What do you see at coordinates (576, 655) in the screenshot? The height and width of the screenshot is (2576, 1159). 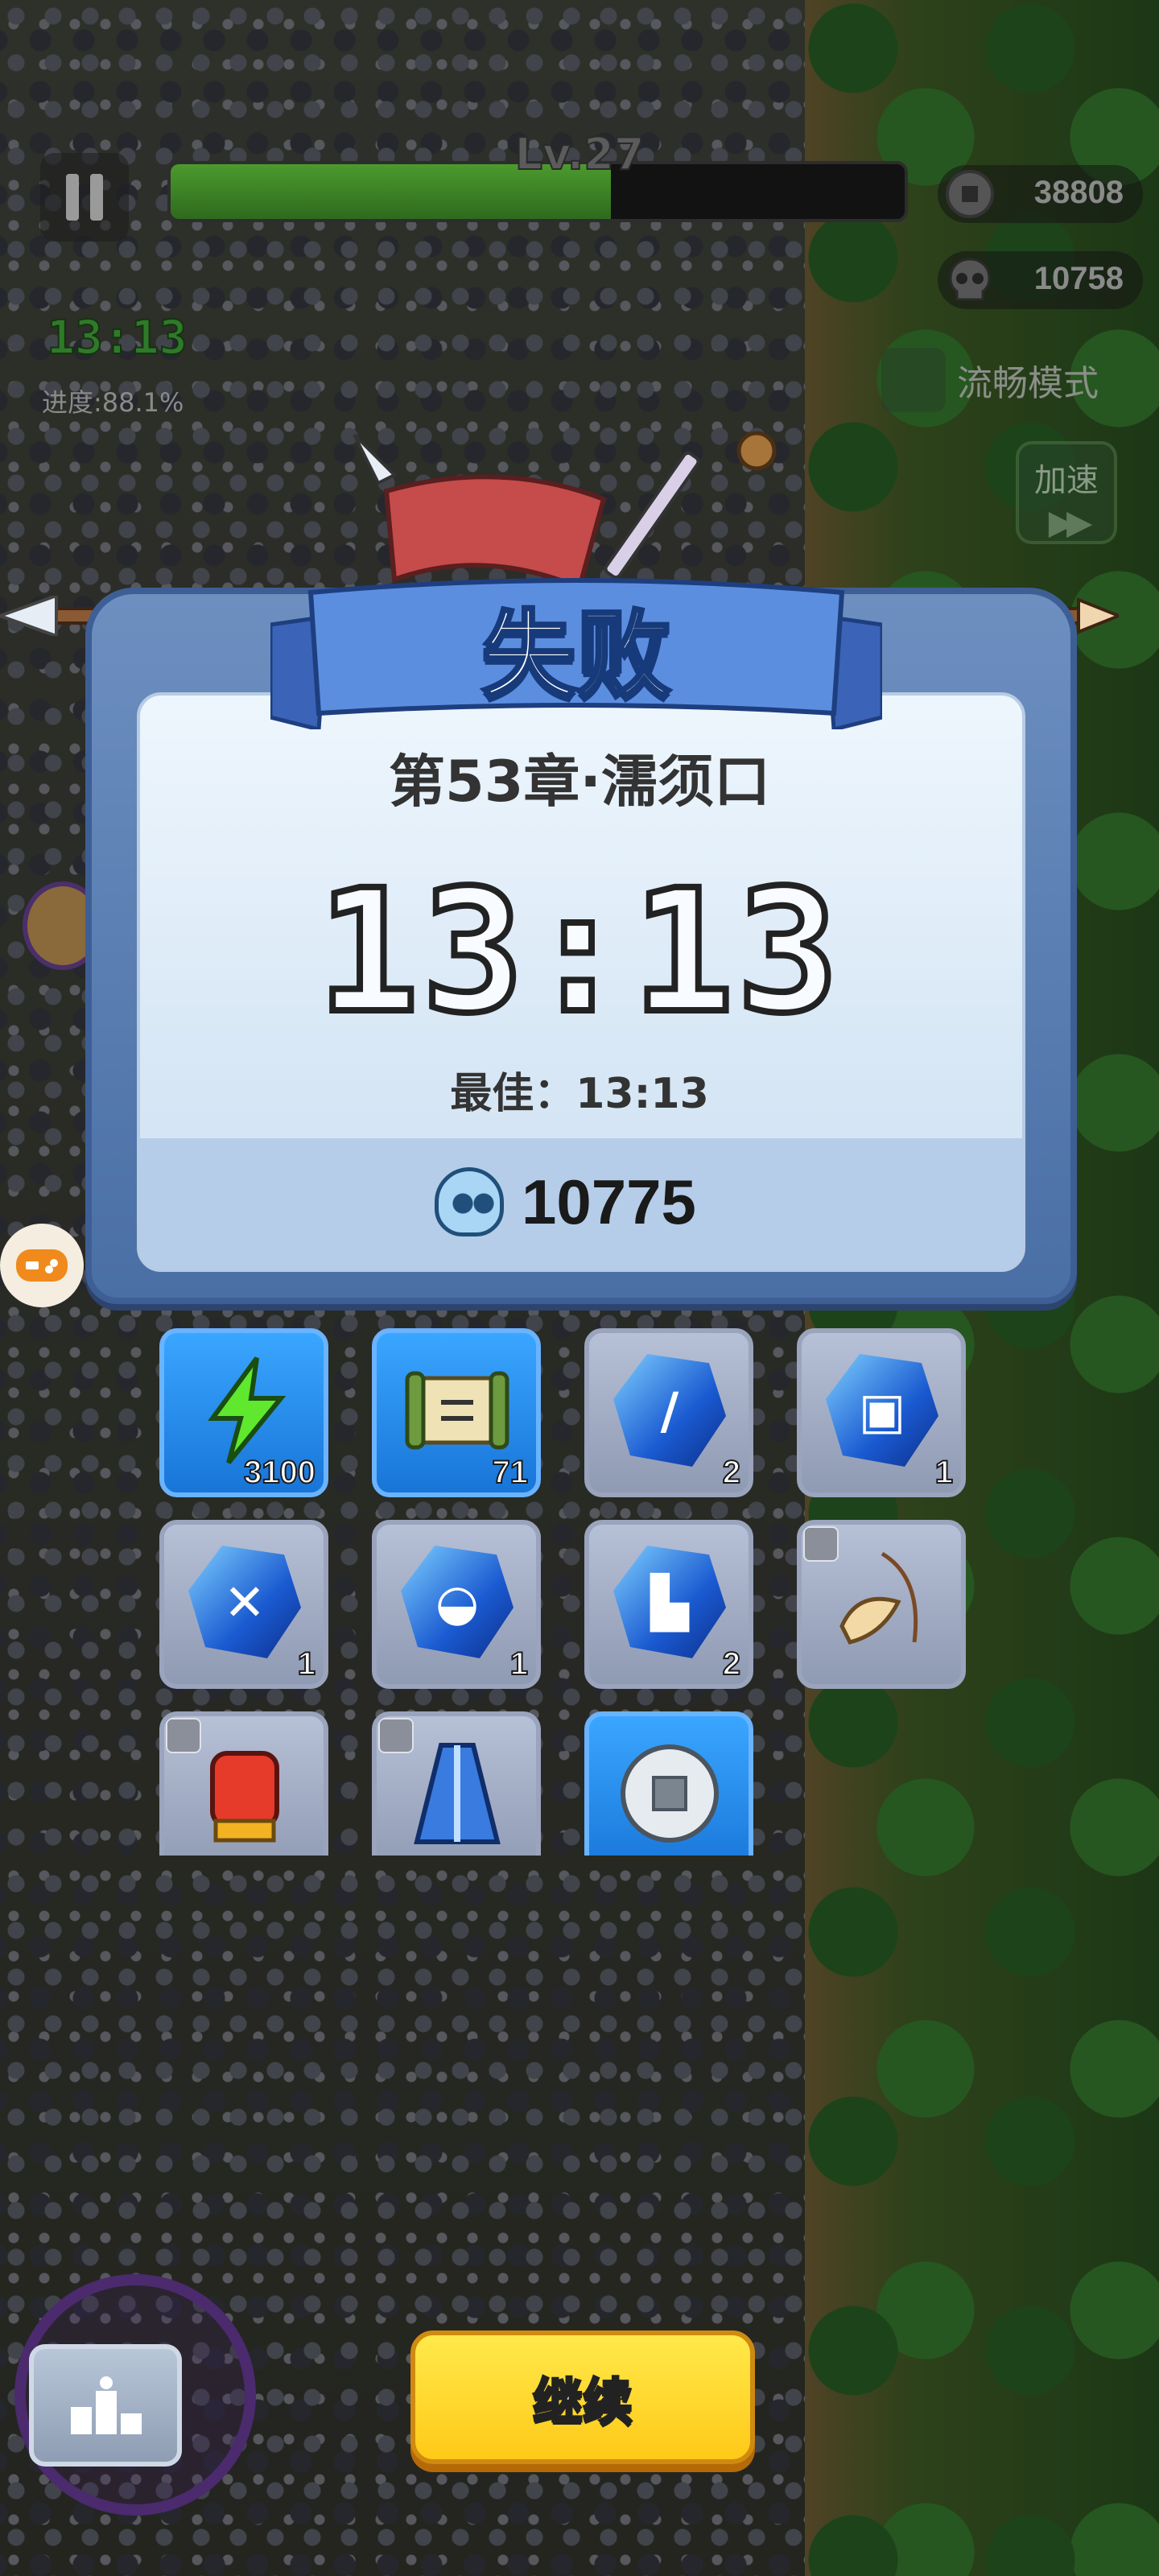 I see `result-title: 失败` at bounding box center [576, 655].